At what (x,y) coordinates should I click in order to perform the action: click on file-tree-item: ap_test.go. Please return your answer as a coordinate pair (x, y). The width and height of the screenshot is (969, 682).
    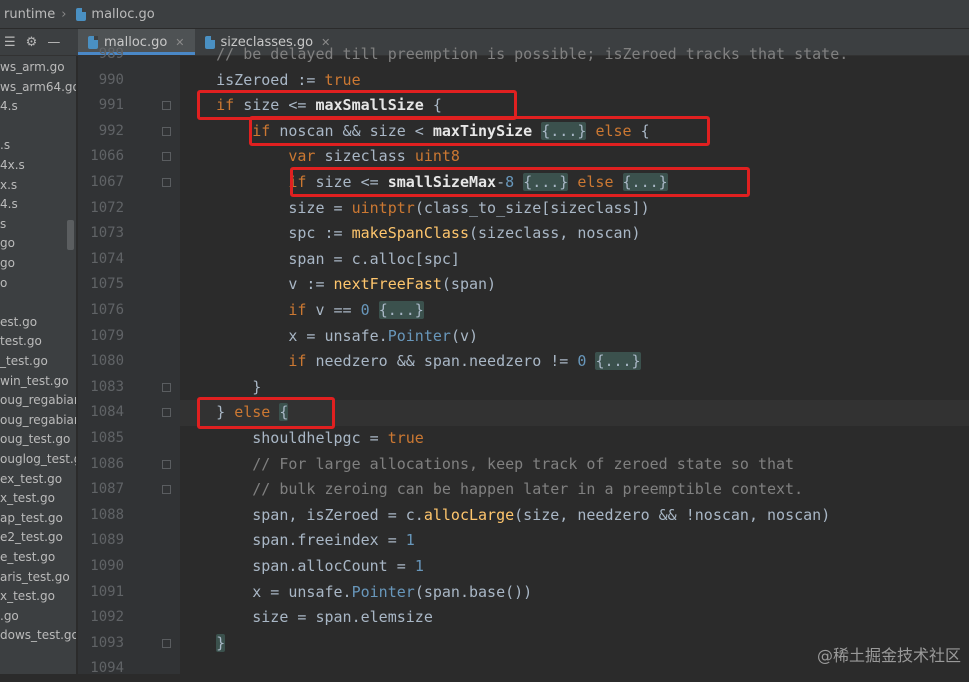
    Looking at the image, I should click on (31, 518).